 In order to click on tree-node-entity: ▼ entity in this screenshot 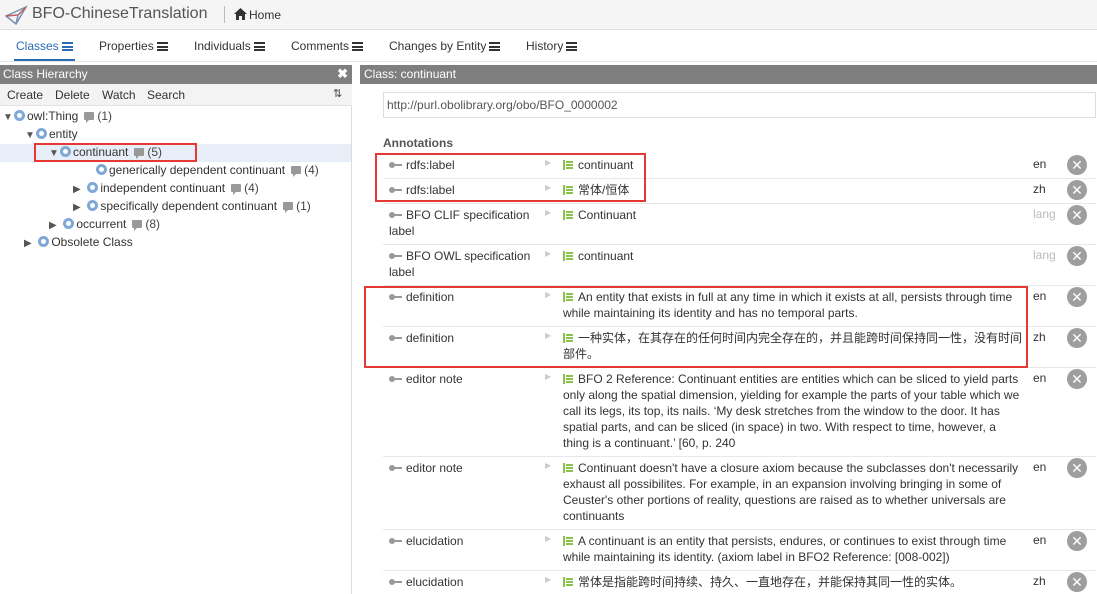, I will do `click(51, 136)`.